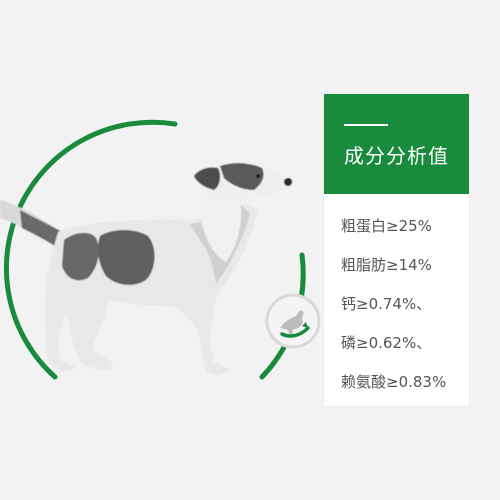 The height and width of the screenshot is (500, 500). I want to click on nutrient-crude-fat: 粗脂肪≥14%, so click(386, 265).